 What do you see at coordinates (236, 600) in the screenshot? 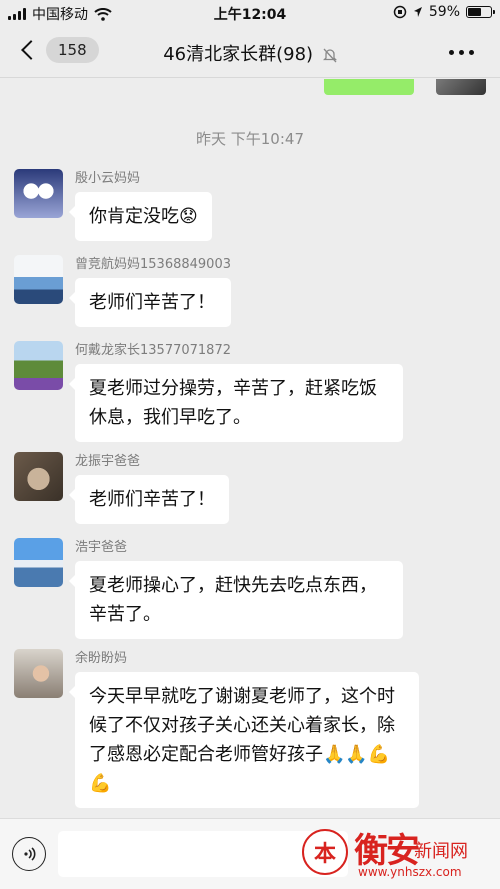
I see `message-bubble: 夏老师操心了，赶快先去吃点东西，辛苦了。` at bounding box center [236, 600].